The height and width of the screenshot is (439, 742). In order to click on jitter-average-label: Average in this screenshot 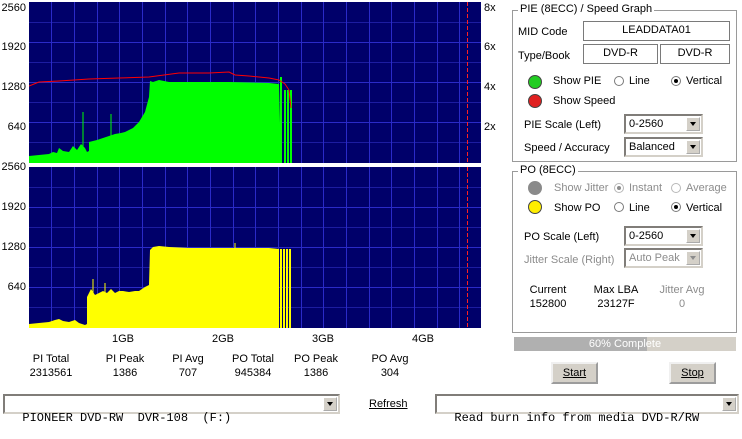, I will do `click(706, 188)`.